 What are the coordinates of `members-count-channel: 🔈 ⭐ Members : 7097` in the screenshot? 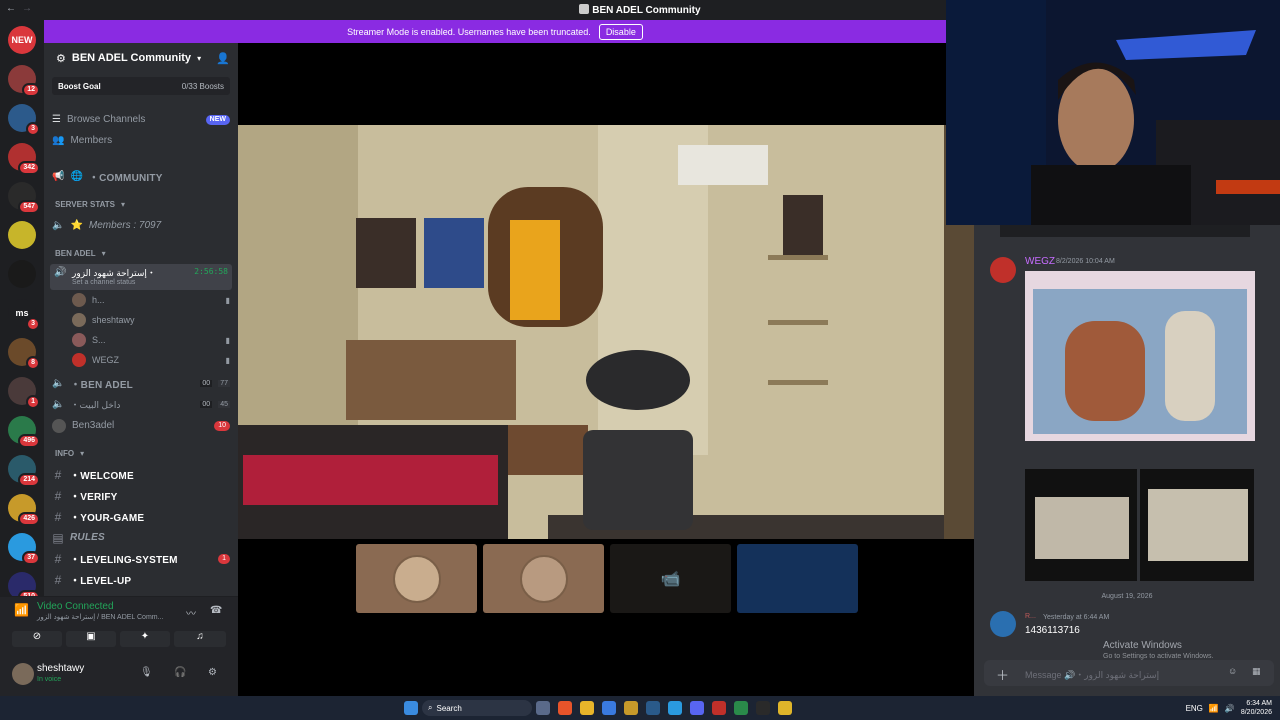 It's located at (141, 225).